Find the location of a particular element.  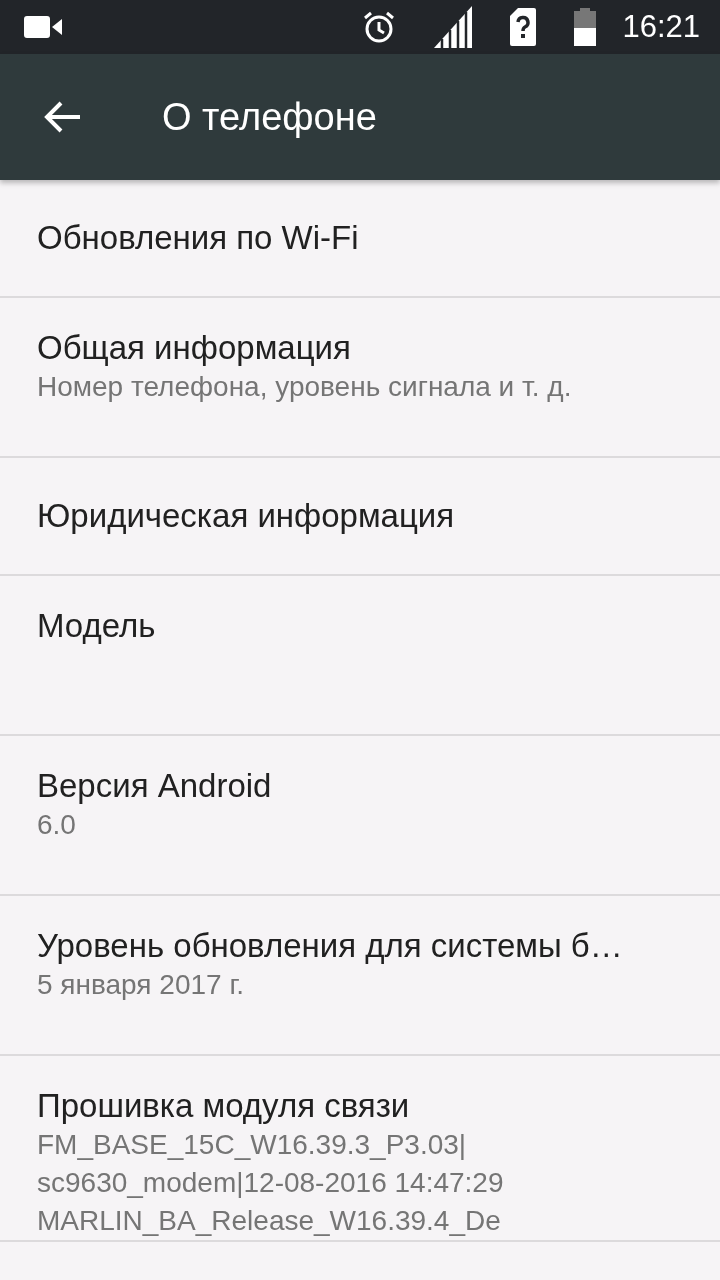

item-title: Общая информация is located at coordinates (194, 348).